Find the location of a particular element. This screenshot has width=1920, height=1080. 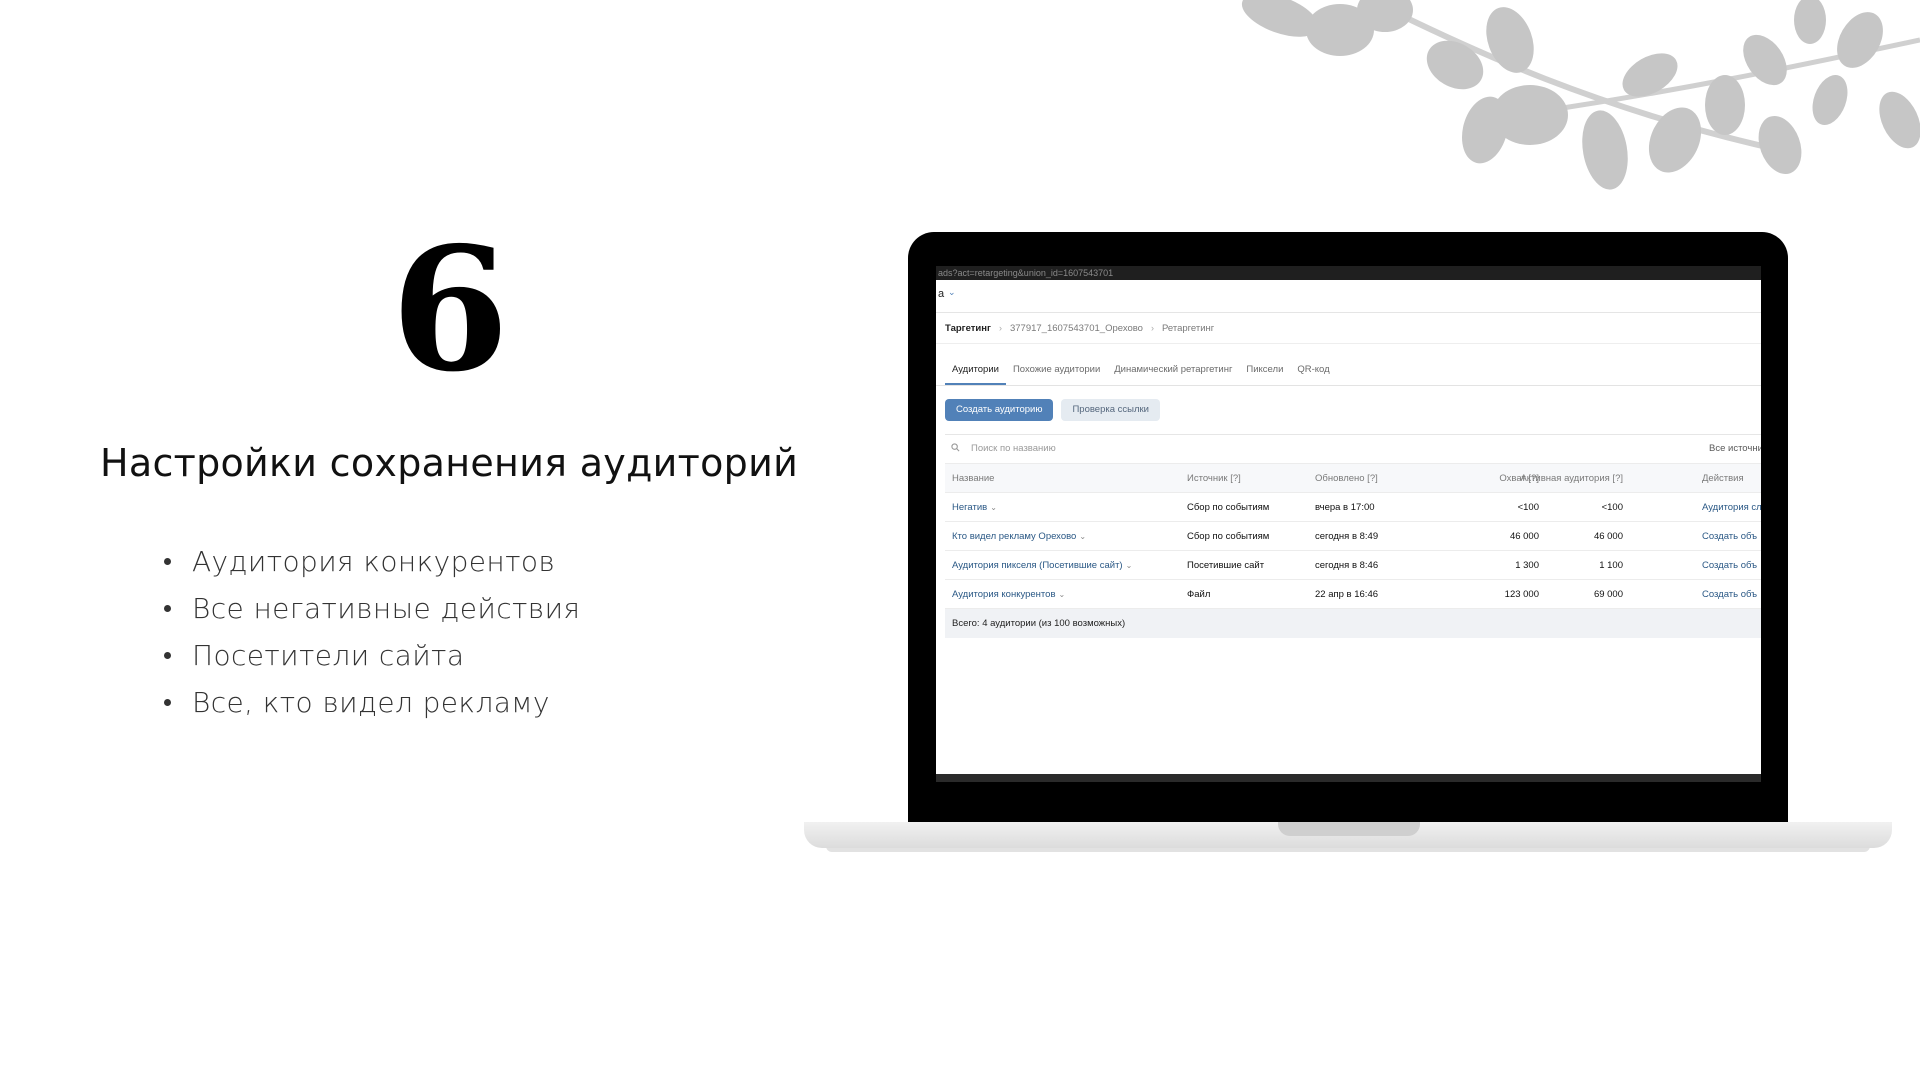

audience-name-link: Аудитория конкурентов ⌄ is located at coordinates (1008, 594).